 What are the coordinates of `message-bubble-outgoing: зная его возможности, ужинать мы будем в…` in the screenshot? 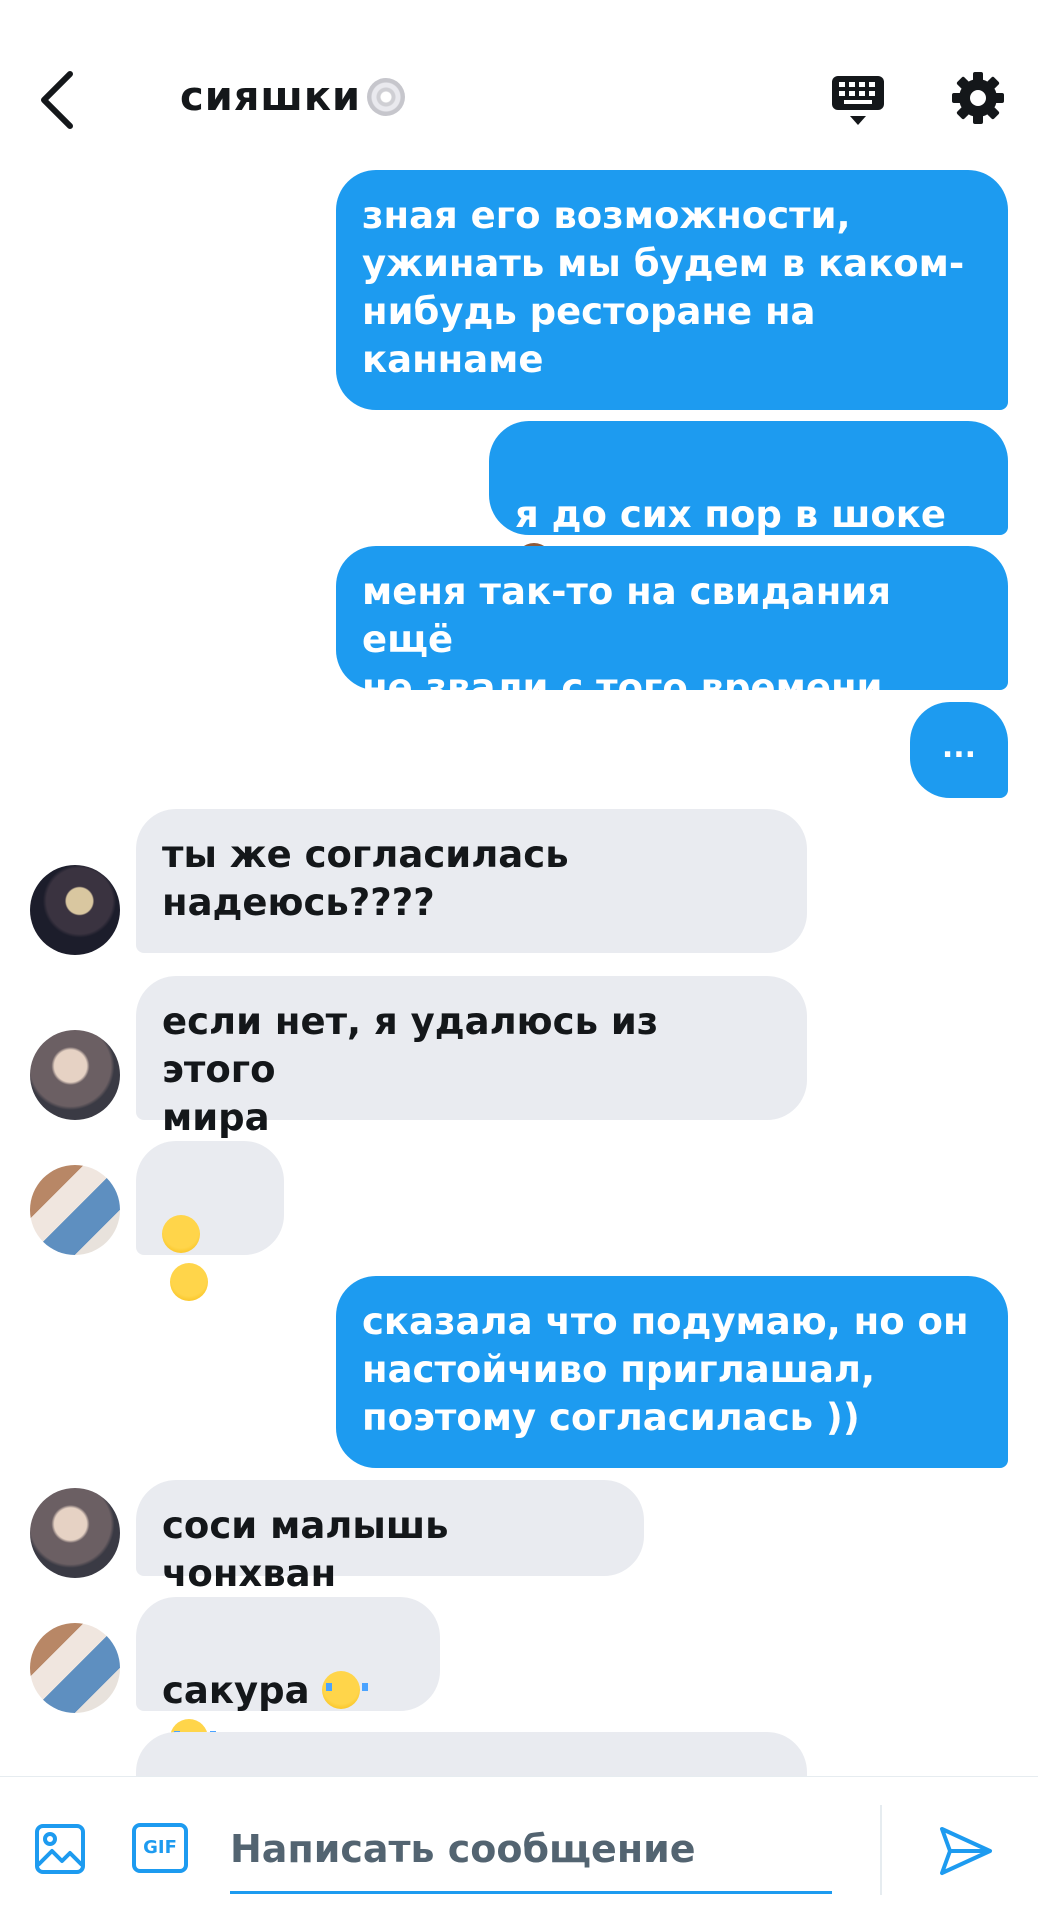 It's located at (672, 290).